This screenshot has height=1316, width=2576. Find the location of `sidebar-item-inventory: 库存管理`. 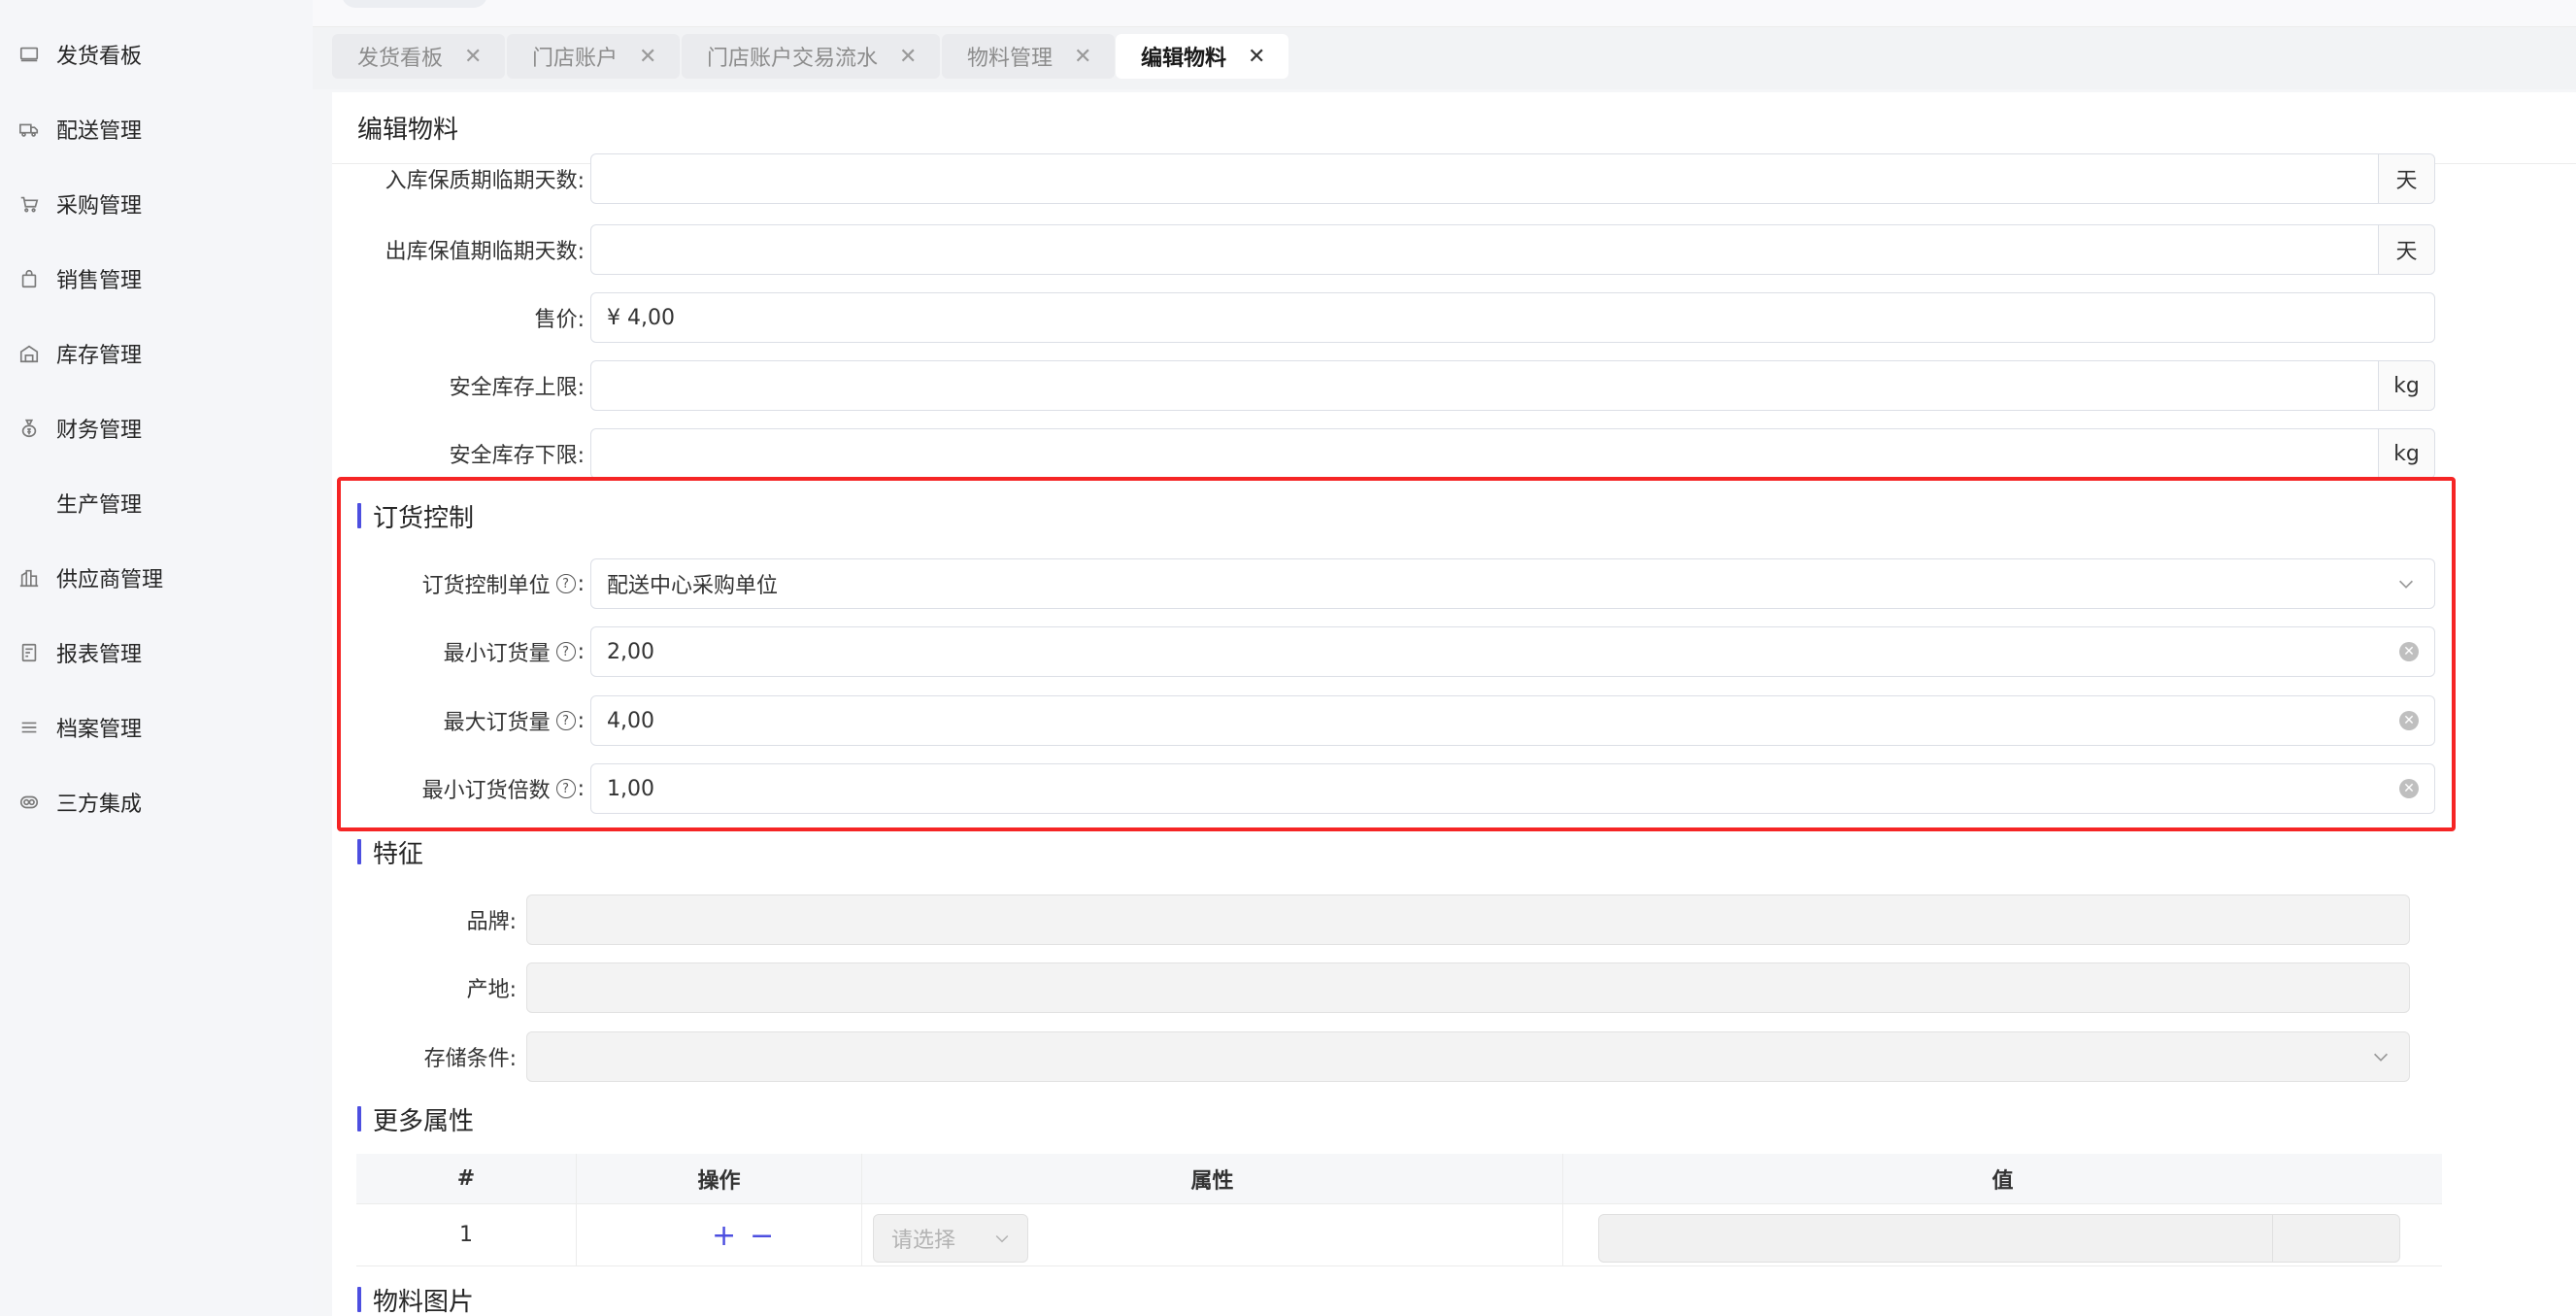

sidebar-item-inventory: 库存管理 is located at coordinates (80, 353).